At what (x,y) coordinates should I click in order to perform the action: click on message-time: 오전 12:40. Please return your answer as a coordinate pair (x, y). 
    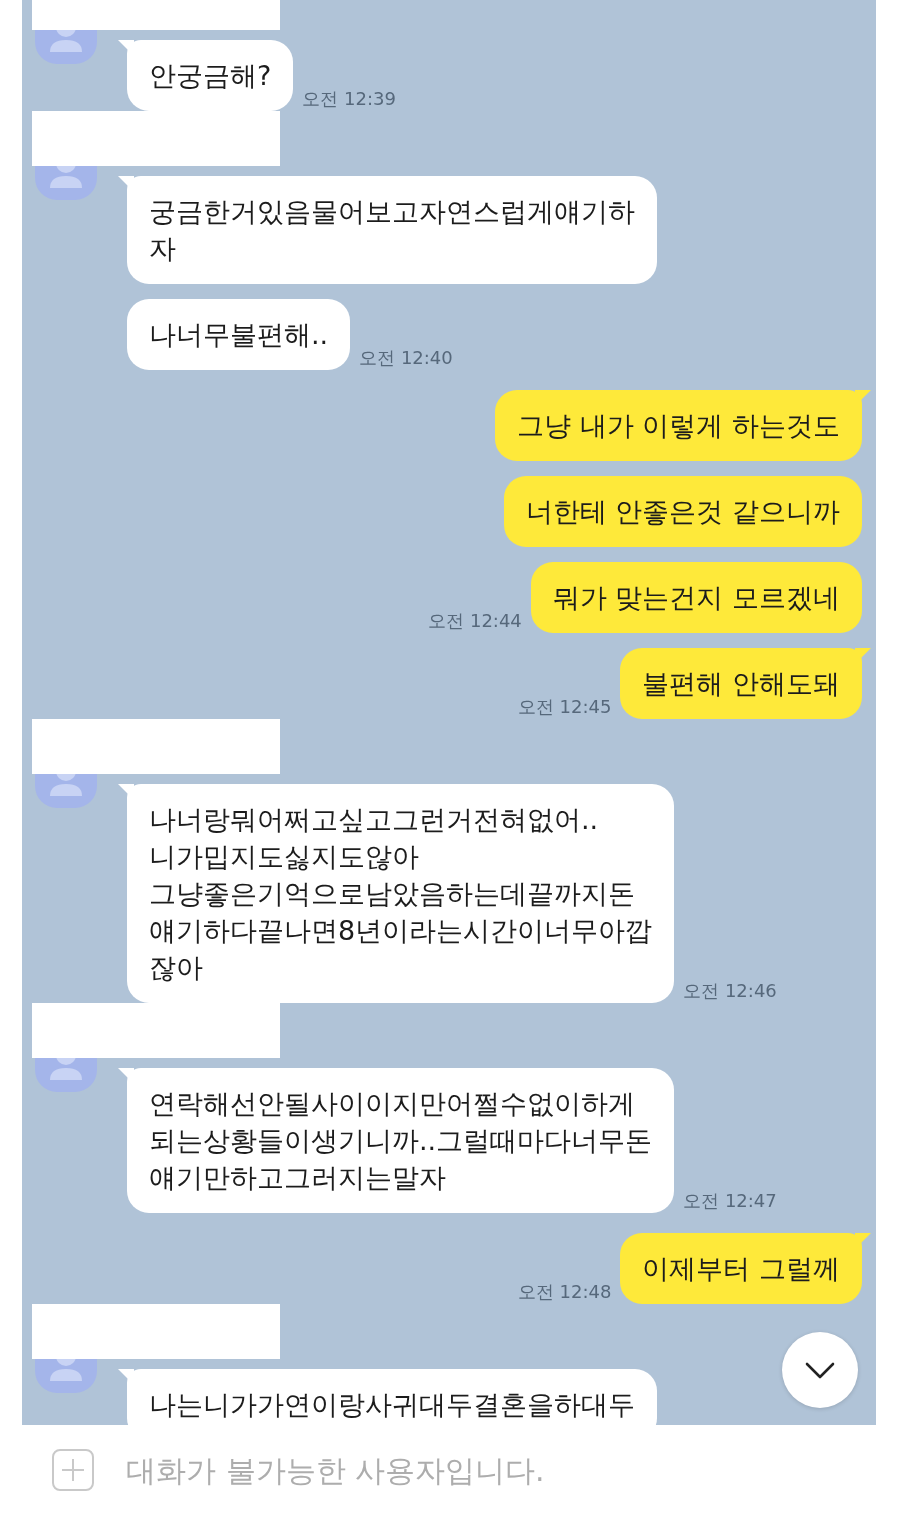
    Looking at the image, I should click on (406, 358).